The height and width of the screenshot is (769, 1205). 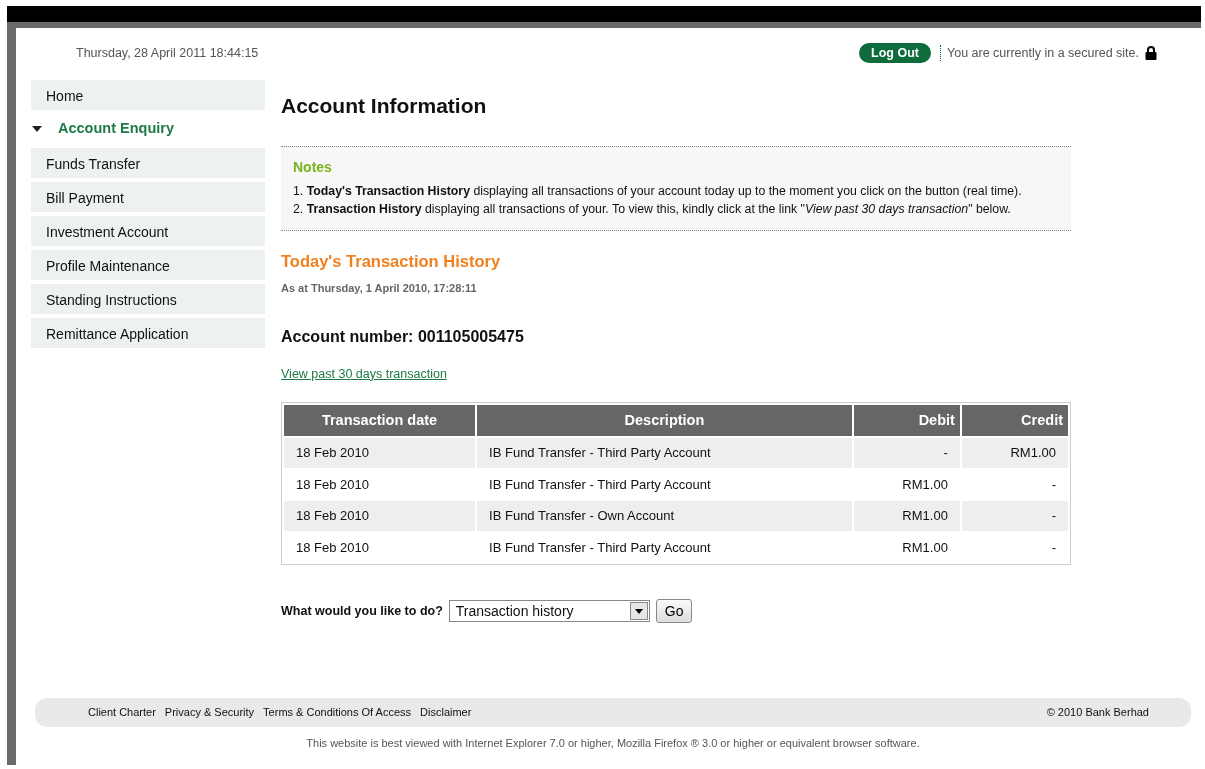 What do you see at coordinates (391, 262) in the screenshot?
I see `section-title: Today's Transaction History` at bounding box center [391, 262].